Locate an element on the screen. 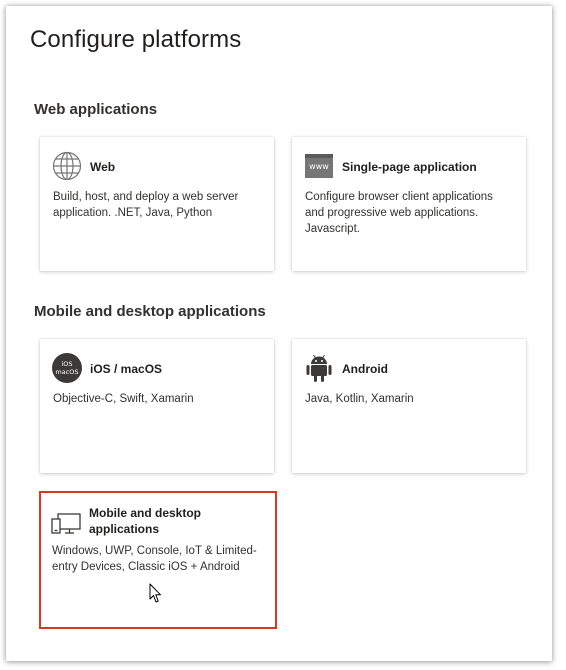 The width and height of the screenshot is (566, 670). mouse-pointer-icon is located at coordinates (155, 593).